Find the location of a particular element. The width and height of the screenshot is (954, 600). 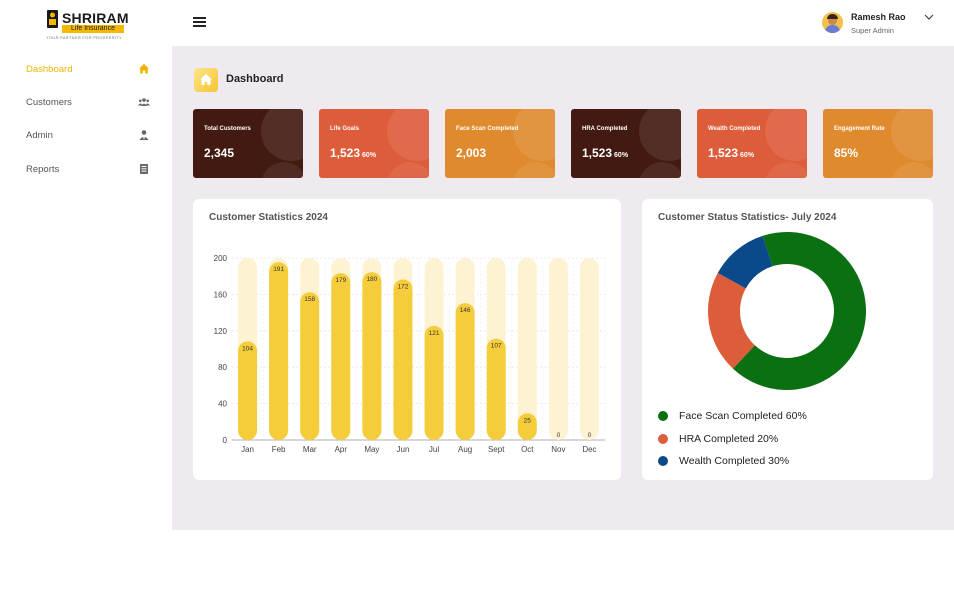

x-tick-label: Oct is located at coordinates (527, 449).